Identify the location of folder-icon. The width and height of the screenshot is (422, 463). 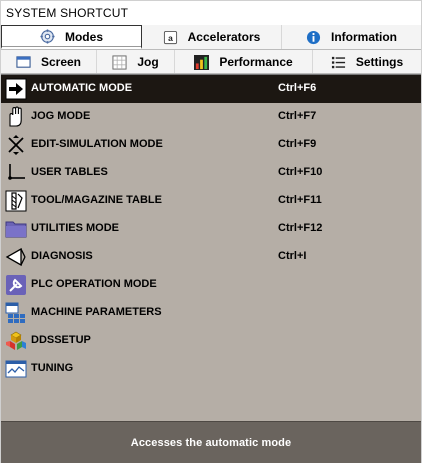
(16, 229).